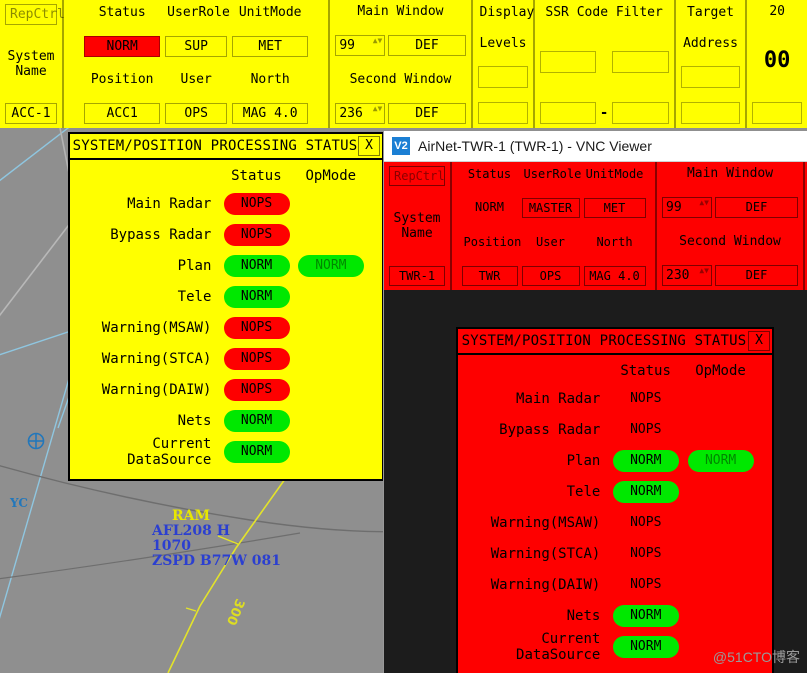 The height and width of the screenshot is (673, 807). What do you see at coordinates (194, 265) in the screenshot?
I see `status-row-label: Plan` at bounding box center [194, 265].